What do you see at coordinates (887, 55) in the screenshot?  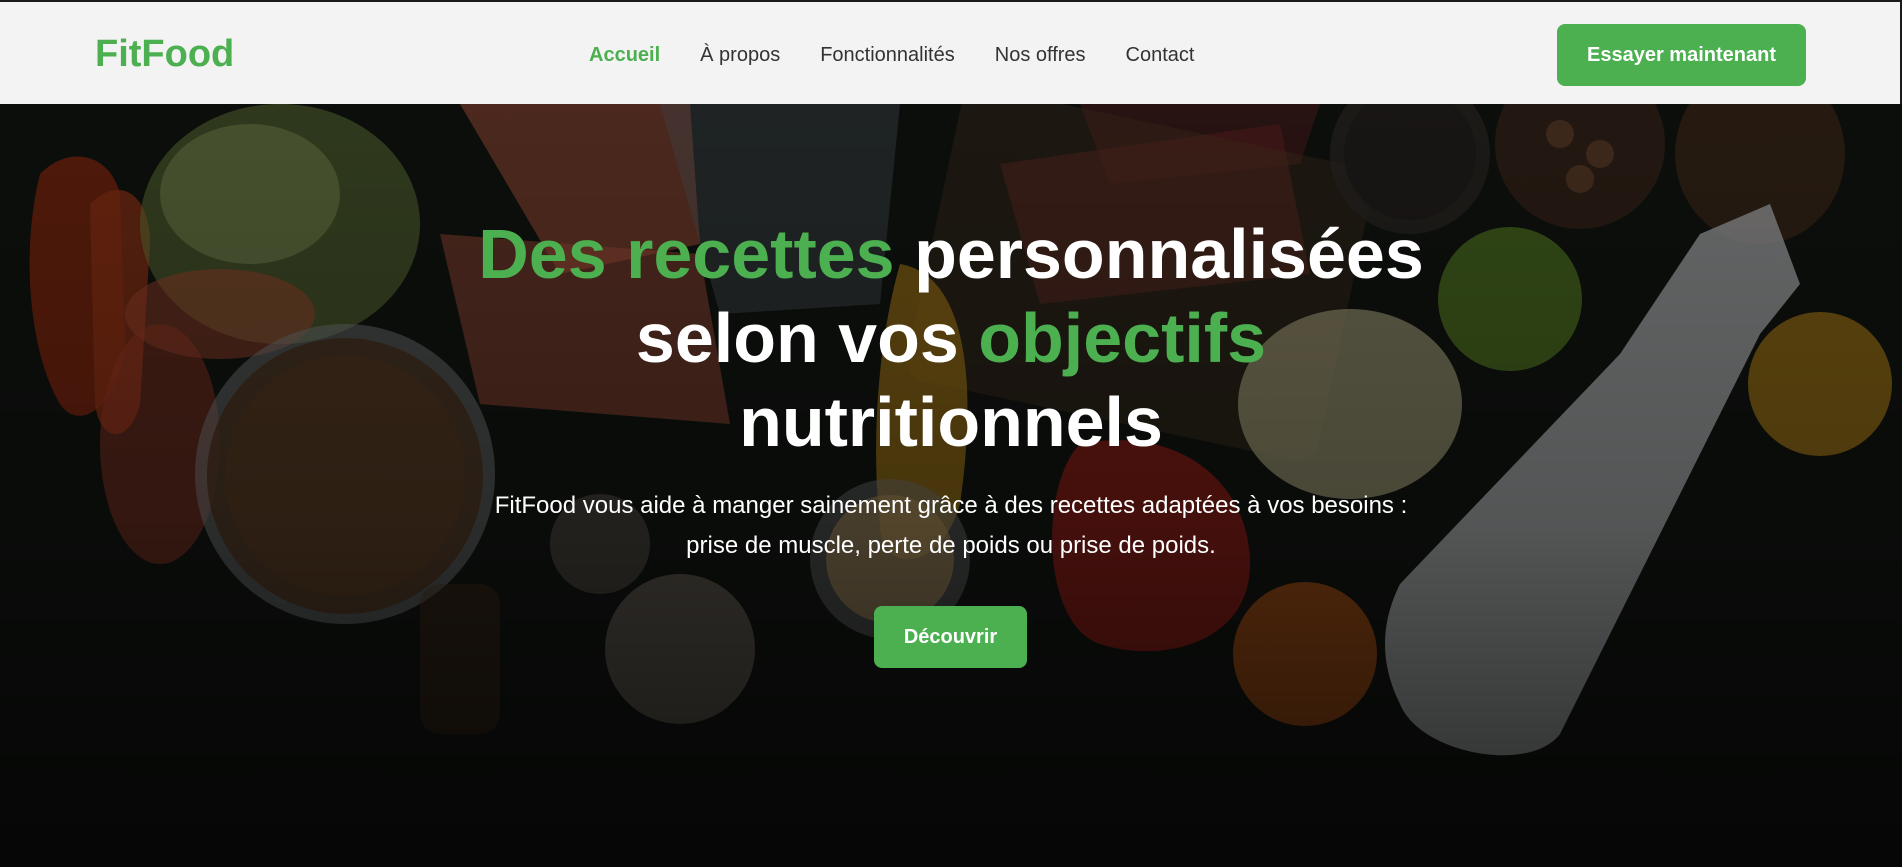 I see `nav-link-fonctionnalites: Fonctionnalités` at bounding box center [887, 55].